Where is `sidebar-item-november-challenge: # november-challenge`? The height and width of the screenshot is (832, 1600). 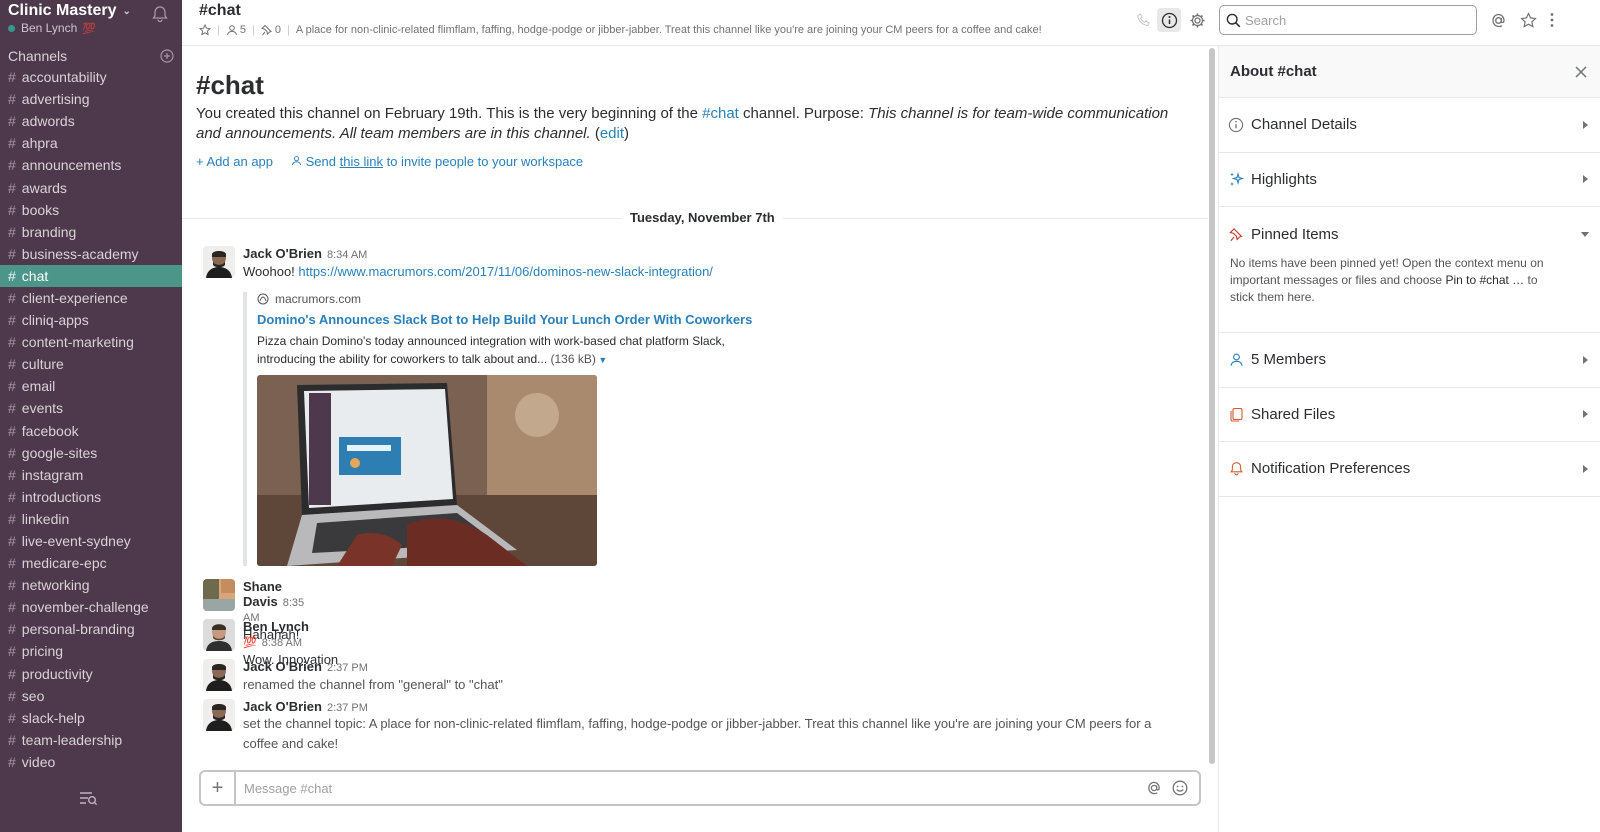 sidebar-item-november-challenge: # november-challenge is located at coordinates (91, 607).